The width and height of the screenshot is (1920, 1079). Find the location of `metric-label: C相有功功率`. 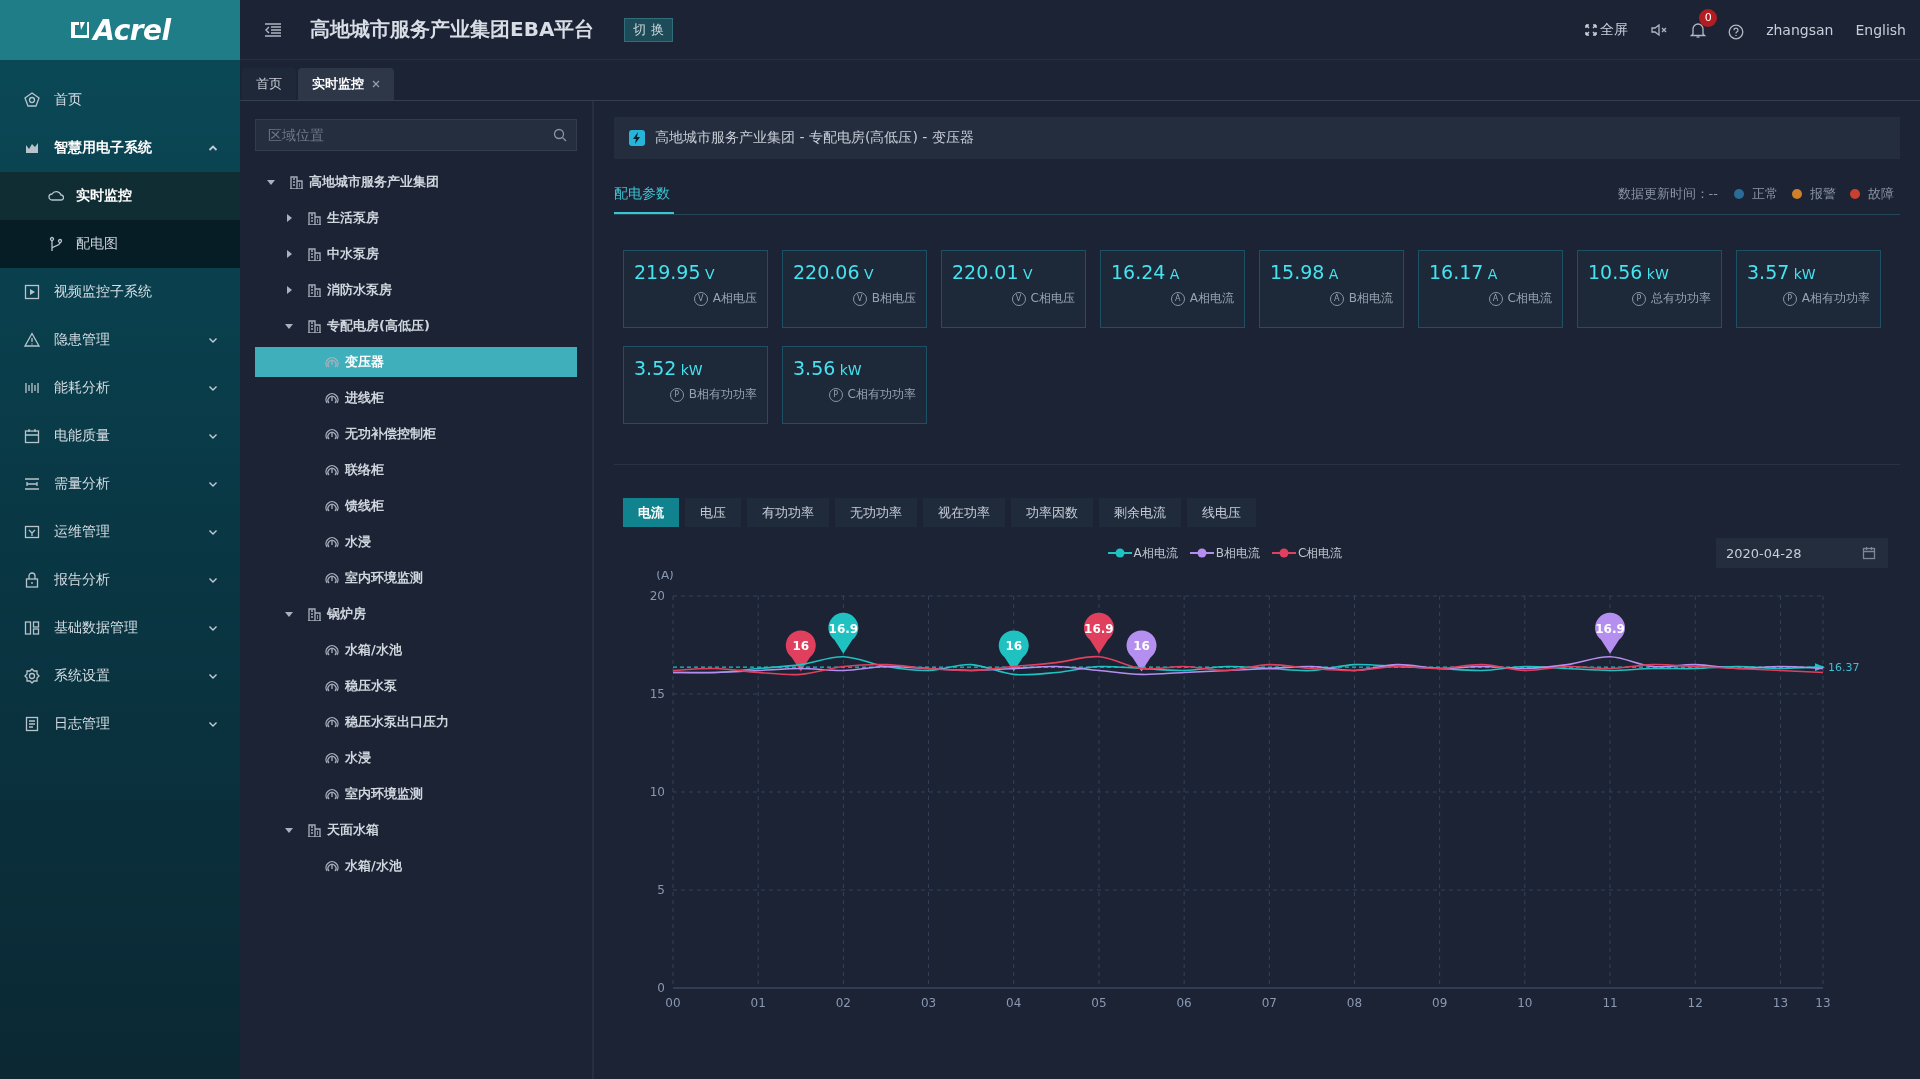

metric-label: C相有功功率 is located at coordinates (881, 394).